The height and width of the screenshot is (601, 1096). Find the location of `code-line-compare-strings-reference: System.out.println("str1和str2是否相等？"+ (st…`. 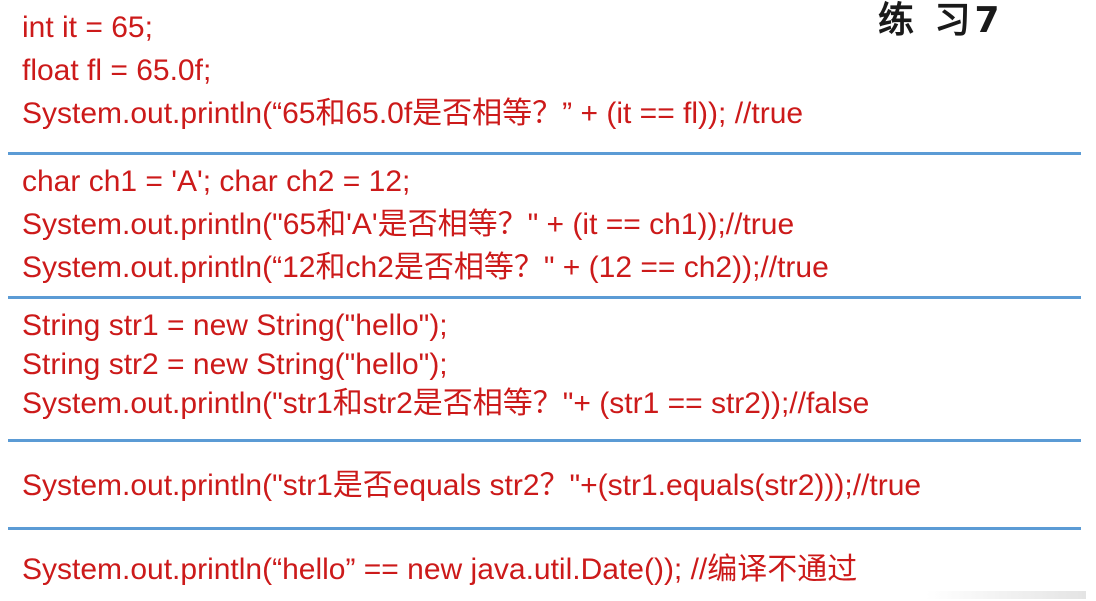

code-line-compare-strings-reference: System.out.println("str1和str2是否相等？"+ (st… is located at coordinates (446, 403).